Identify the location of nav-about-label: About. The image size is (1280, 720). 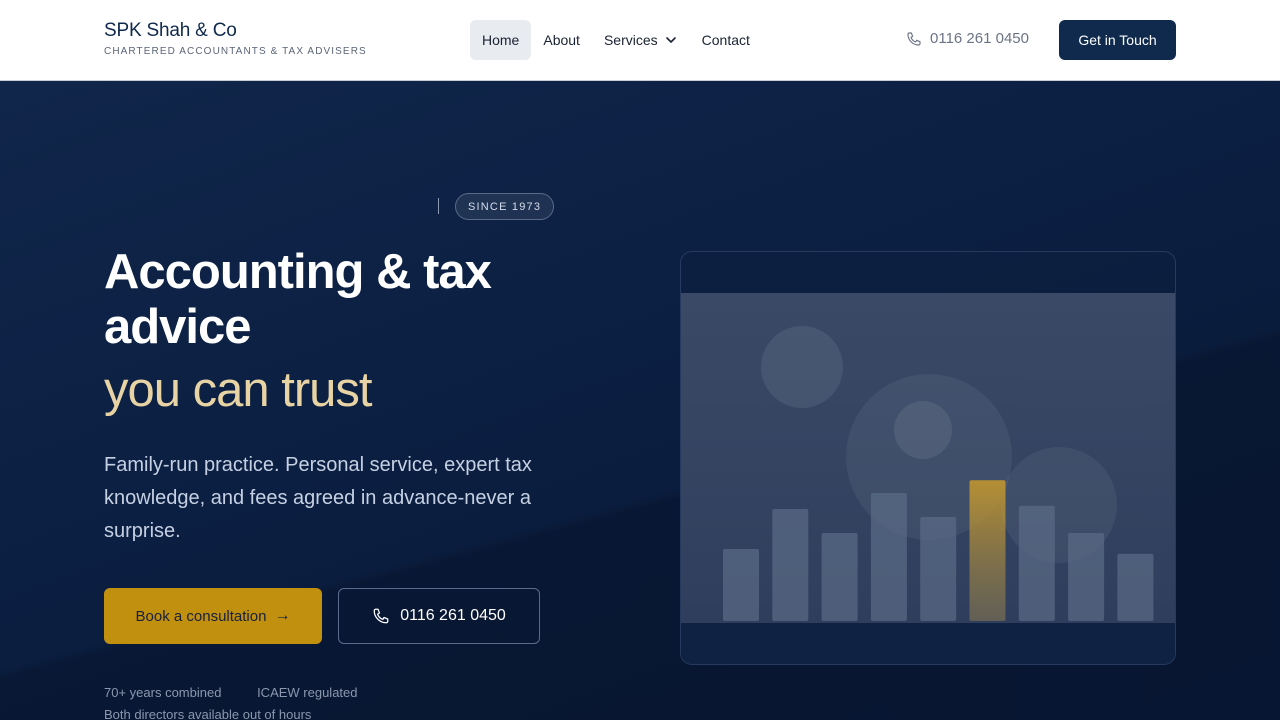
(561, 40).